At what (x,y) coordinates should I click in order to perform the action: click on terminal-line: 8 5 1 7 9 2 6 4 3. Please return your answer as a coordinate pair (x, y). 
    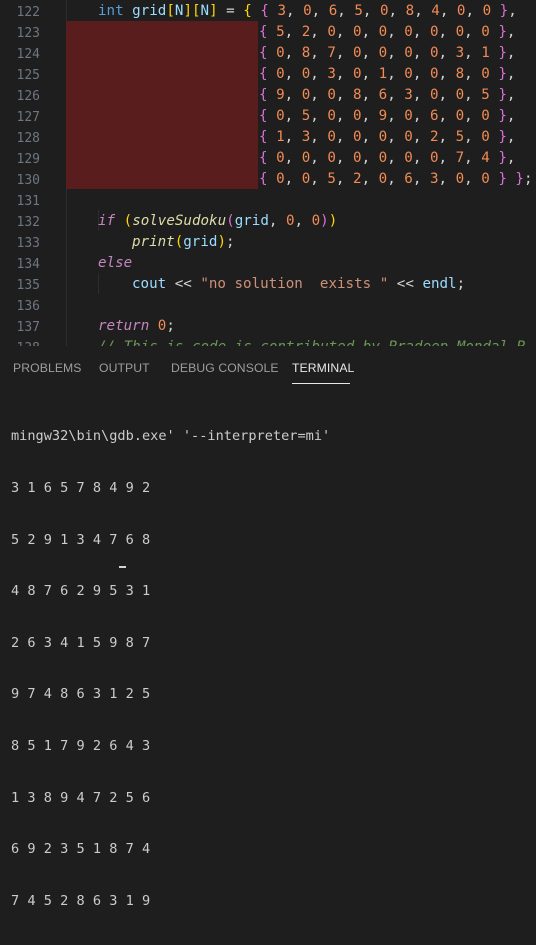
    Looking at the image, I should click on (81, 746).